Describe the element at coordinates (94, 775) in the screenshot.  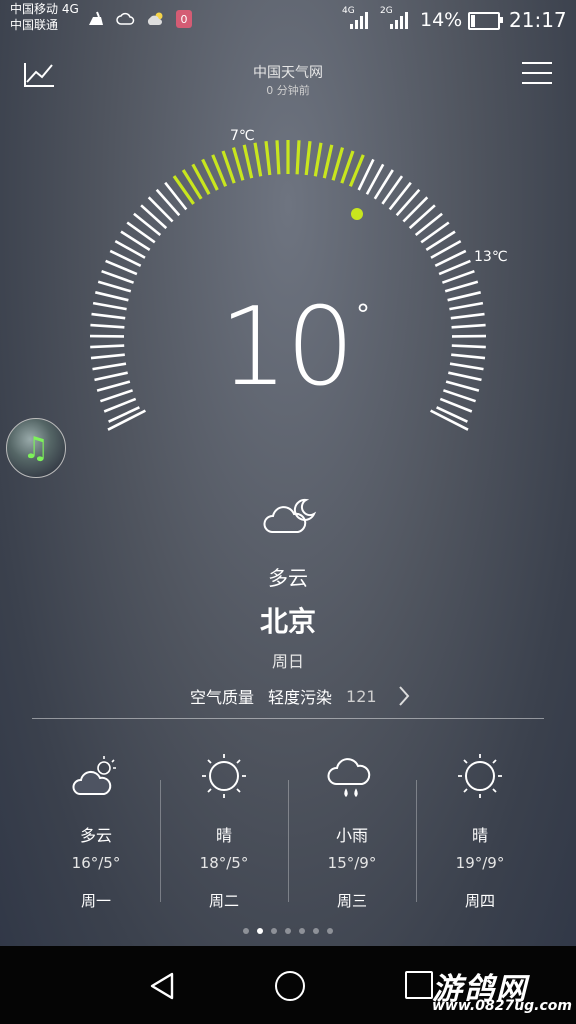
I see `partly-cloudy-icon` at that location.